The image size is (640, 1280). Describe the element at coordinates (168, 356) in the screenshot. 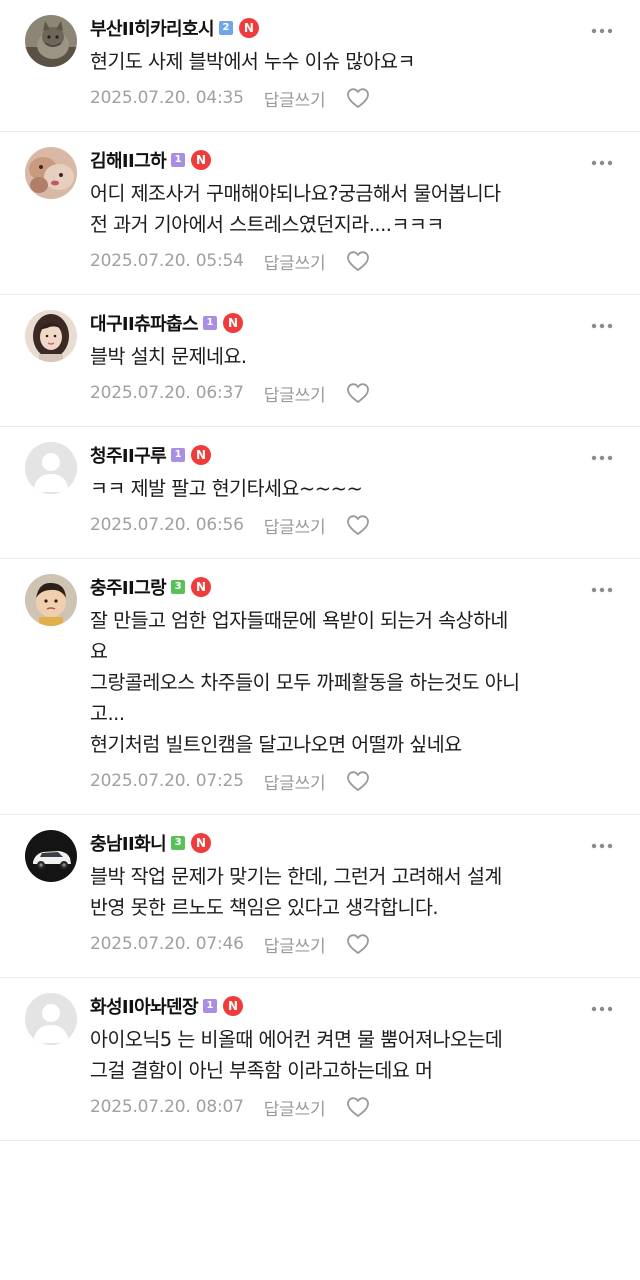

I see `comment-text-line: 블박 설치 문제네요.` at that location.